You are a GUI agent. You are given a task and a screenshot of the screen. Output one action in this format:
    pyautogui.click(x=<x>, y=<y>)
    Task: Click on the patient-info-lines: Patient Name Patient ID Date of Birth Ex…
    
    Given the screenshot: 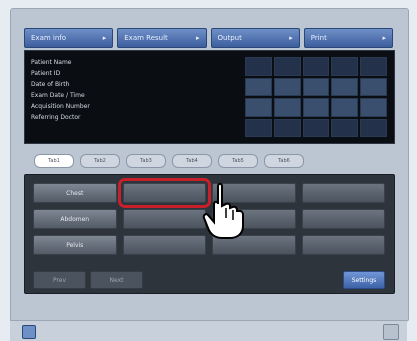 What is the action you would take?
    pyautogui.click(x=60, y=90)
    